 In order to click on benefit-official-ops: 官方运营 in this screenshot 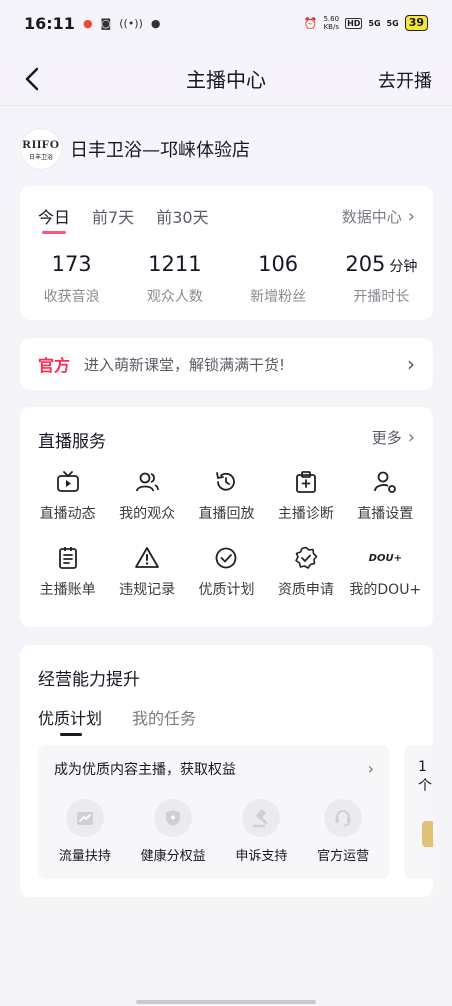, I will do `click(343, 831)`.